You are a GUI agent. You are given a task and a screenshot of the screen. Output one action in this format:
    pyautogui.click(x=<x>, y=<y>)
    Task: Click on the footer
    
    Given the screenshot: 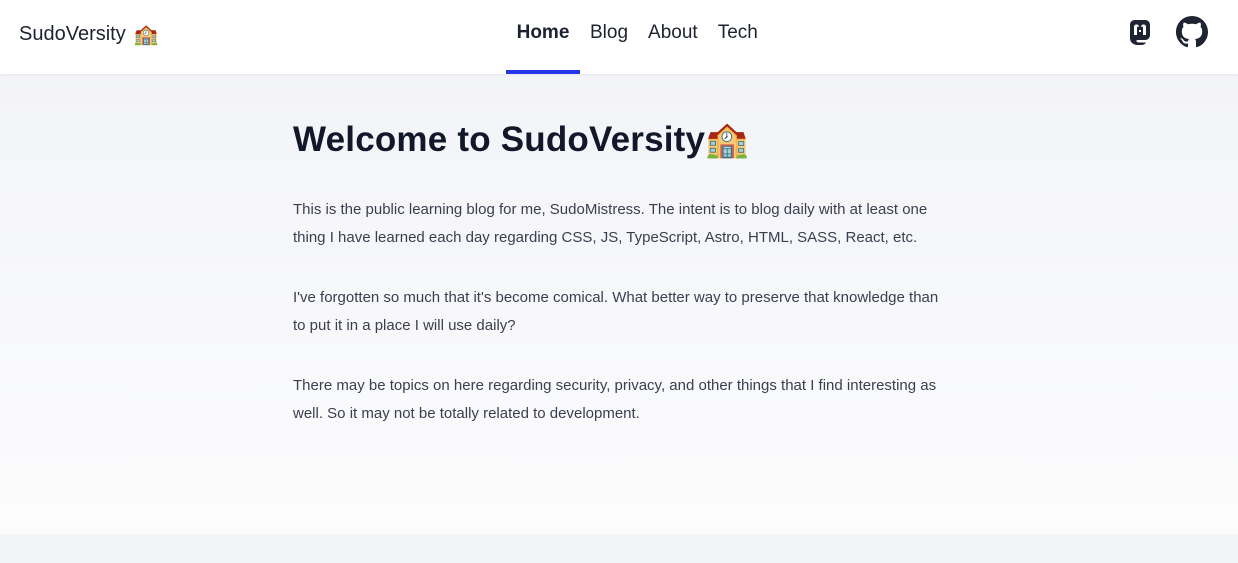 What is the action you would take?
    pyautogui.click(x=619, y=548)
    